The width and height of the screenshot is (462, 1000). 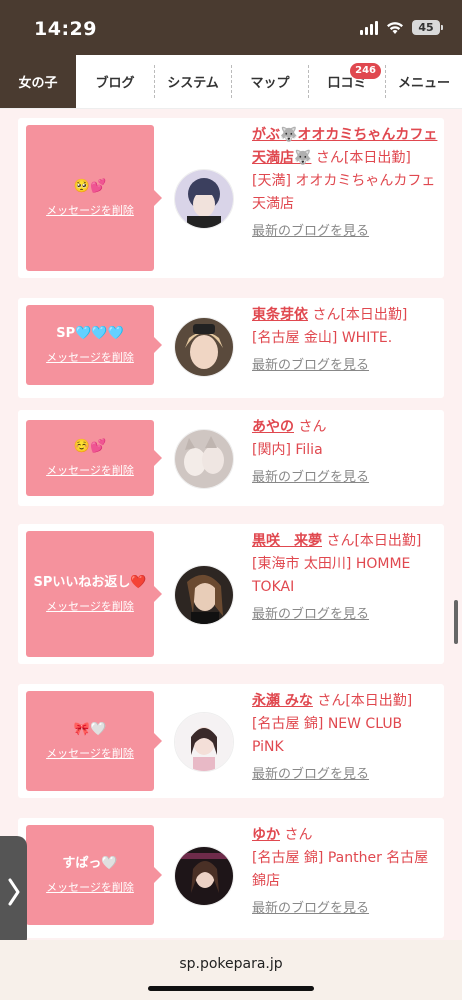 What do you see at coordinates (90, 863) in the screenshot?
I see `message-text: すぱっ🤍` at bounding box center [90, 863].